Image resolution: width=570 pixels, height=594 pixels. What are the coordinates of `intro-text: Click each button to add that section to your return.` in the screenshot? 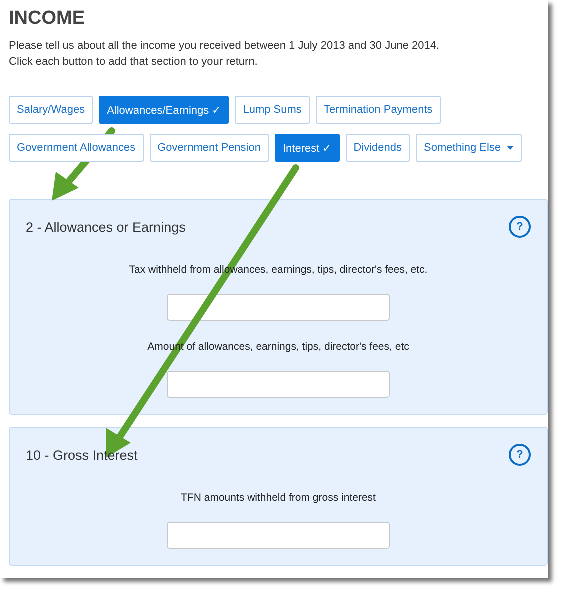 It's located at (134, 62).